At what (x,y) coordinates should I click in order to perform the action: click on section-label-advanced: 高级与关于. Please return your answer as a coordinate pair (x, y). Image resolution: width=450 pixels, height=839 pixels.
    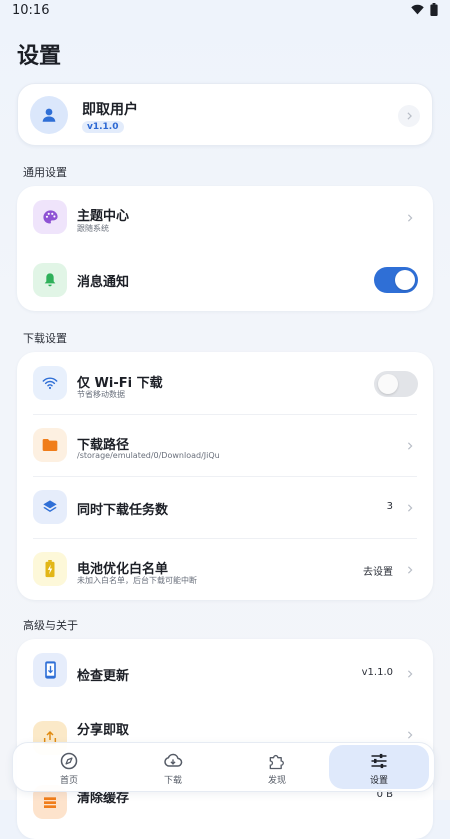
    Looking at the image, I should click on (50, 625).